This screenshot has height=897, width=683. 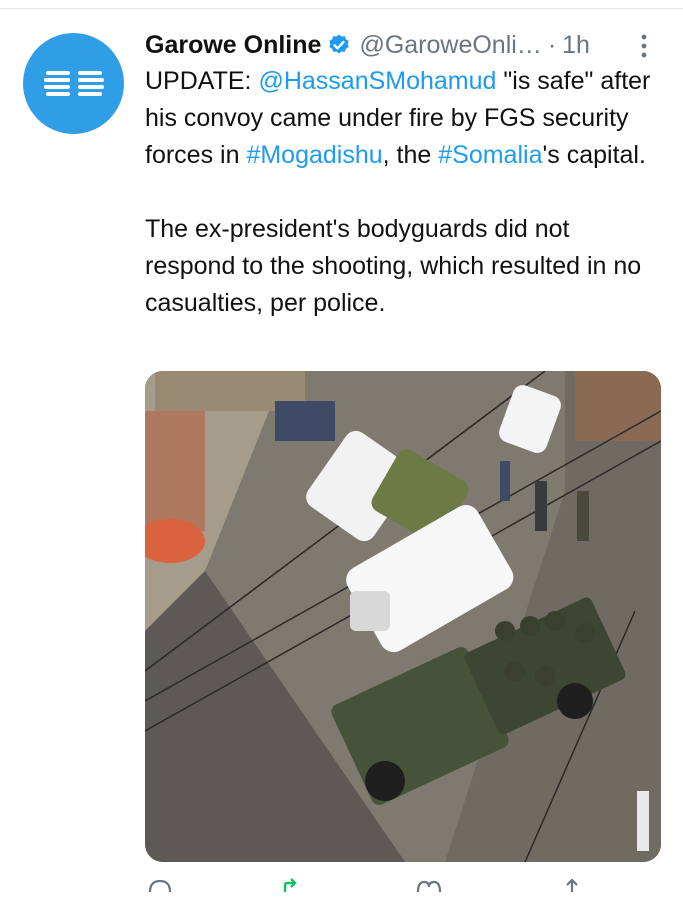 I want to click on heart-icon, so click(x=429, y=887).